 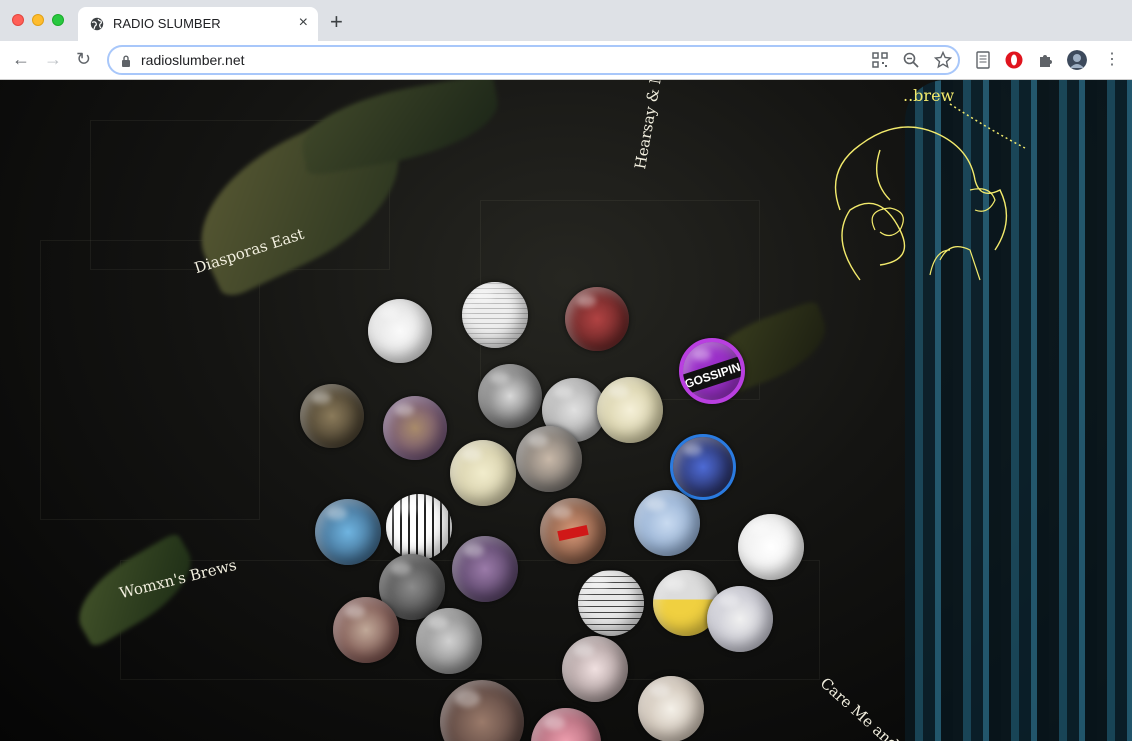 I want to click on browser-menu-icon: ⋮, so click(x=1112, y=60).